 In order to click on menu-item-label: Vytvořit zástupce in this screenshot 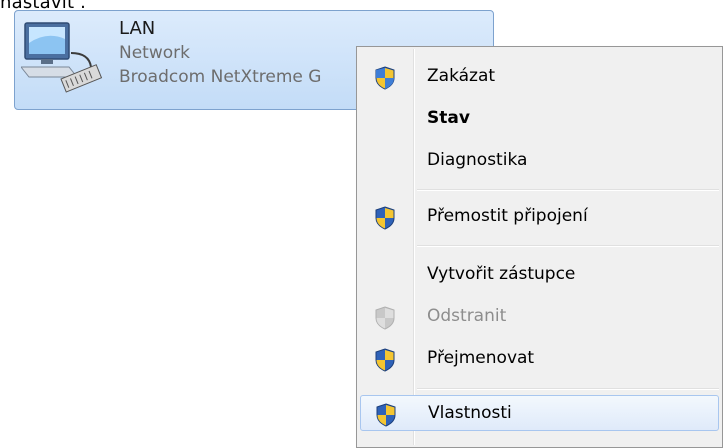, I will do `click(501, 274)`.